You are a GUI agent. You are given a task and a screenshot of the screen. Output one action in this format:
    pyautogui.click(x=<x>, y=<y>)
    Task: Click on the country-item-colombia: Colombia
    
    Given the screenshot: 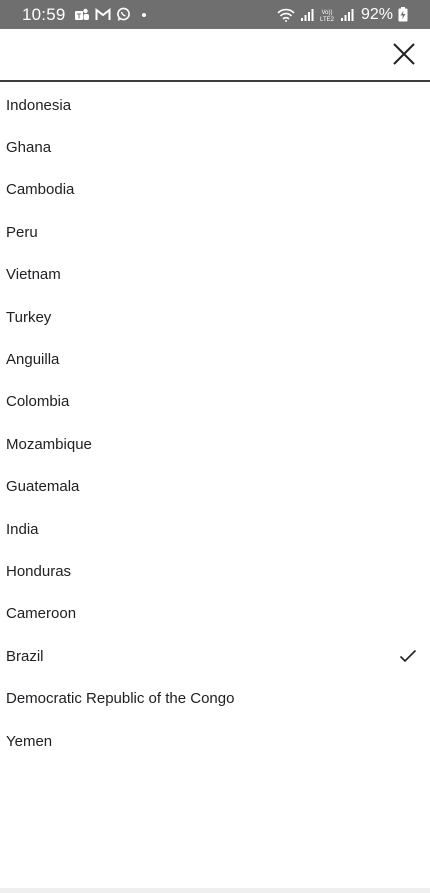 What is the action you would take?
    pyautogui.click(x=215, y=402)
    